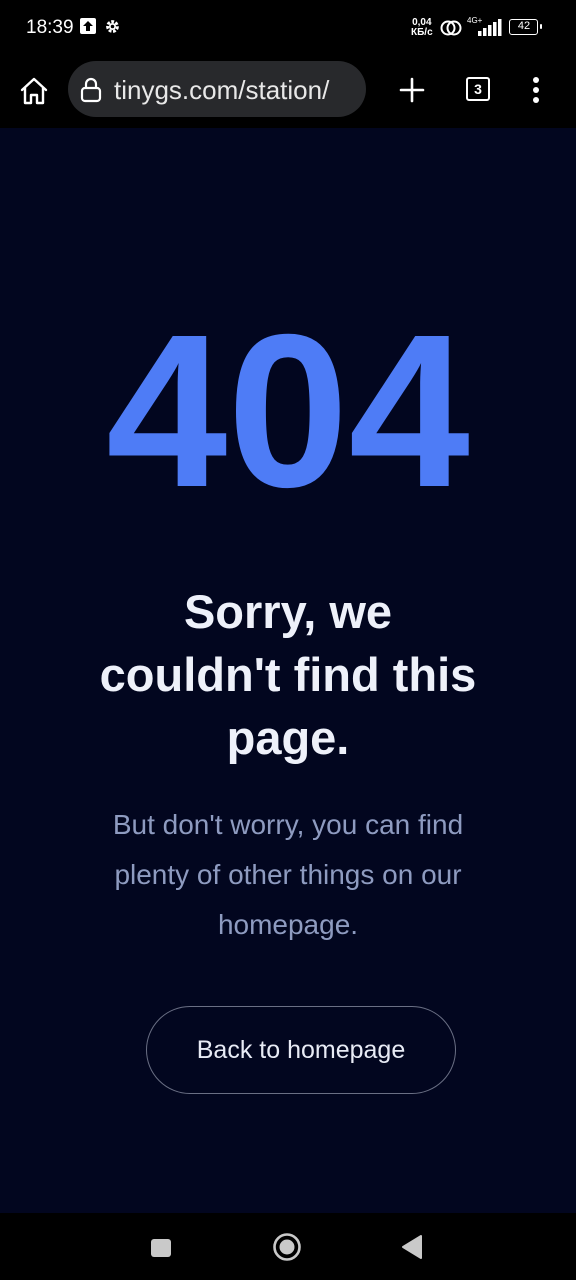 The height and width of the screenshot is (1280, 576). I want to click on battery-icon: 42, so click(526, 27).